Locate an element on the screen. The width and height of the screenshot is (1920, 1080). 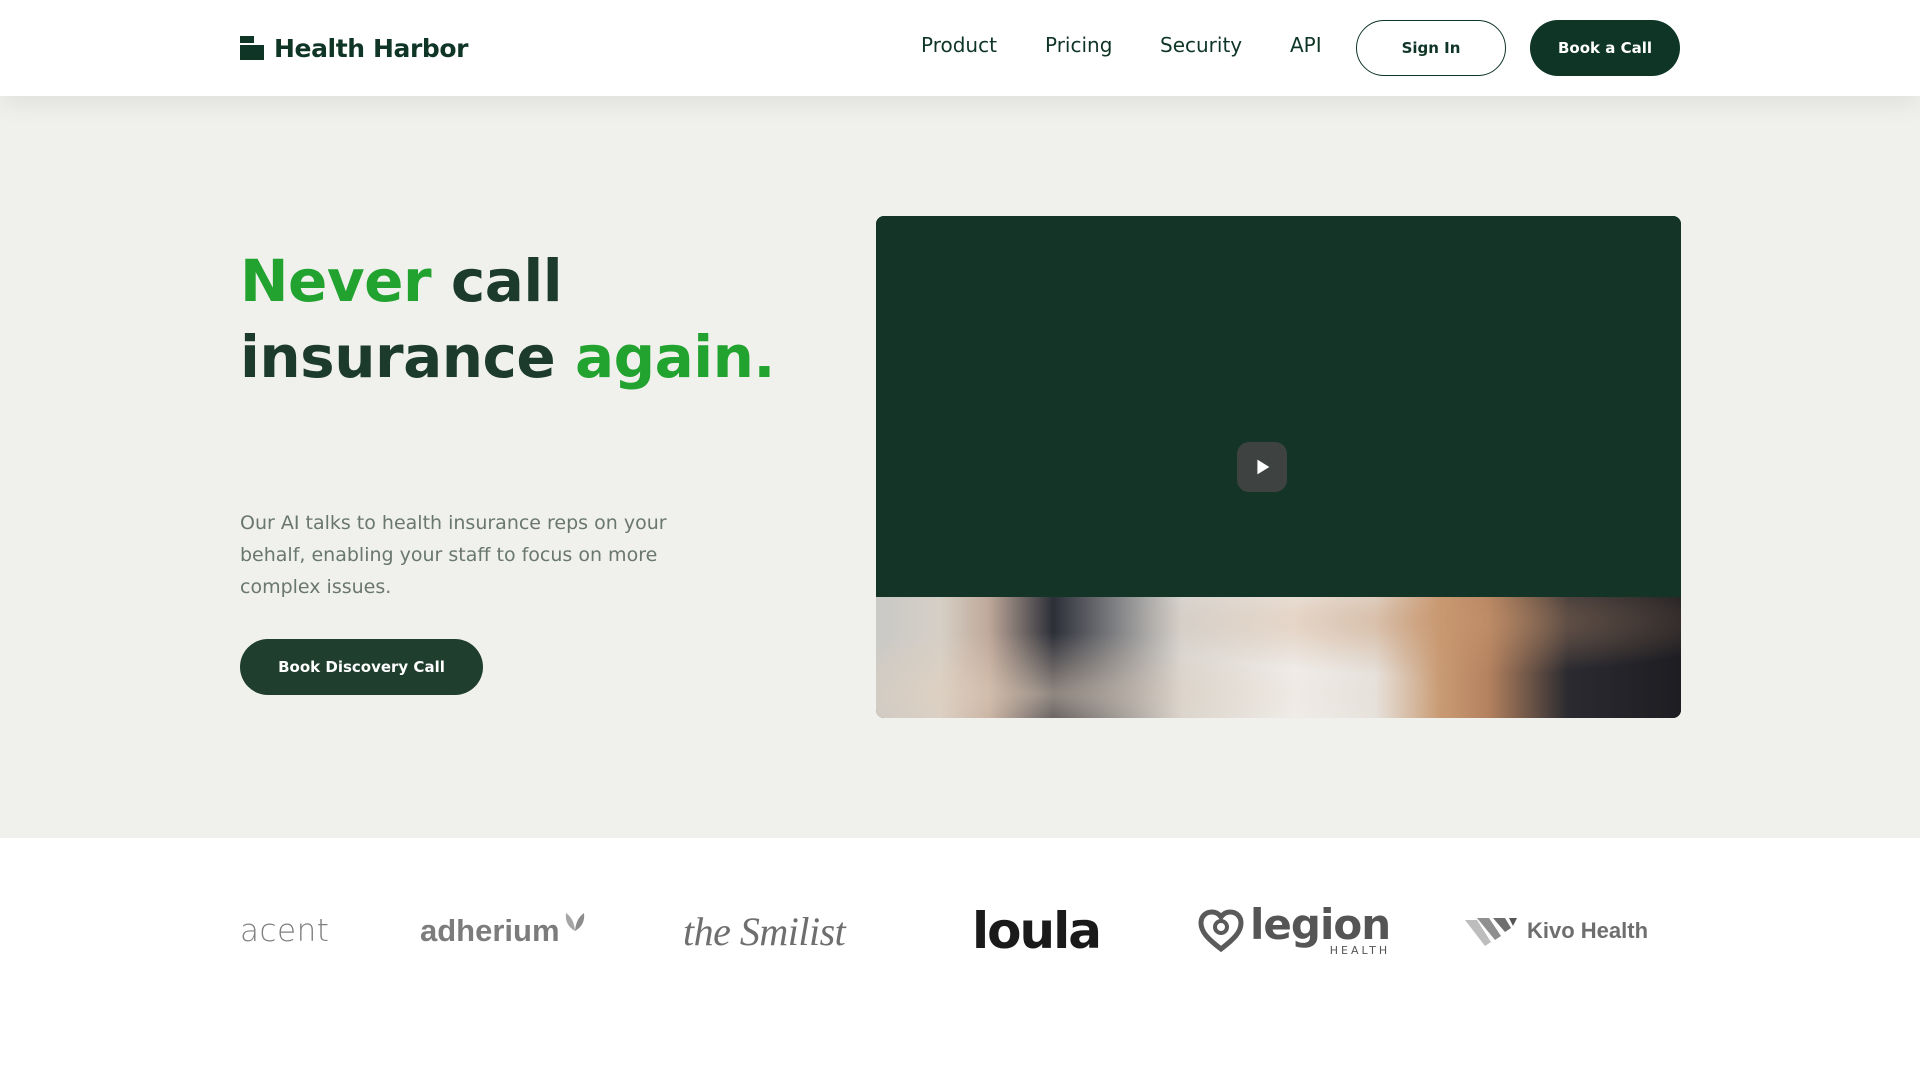
play-button is located at coordinates (1262, 467).